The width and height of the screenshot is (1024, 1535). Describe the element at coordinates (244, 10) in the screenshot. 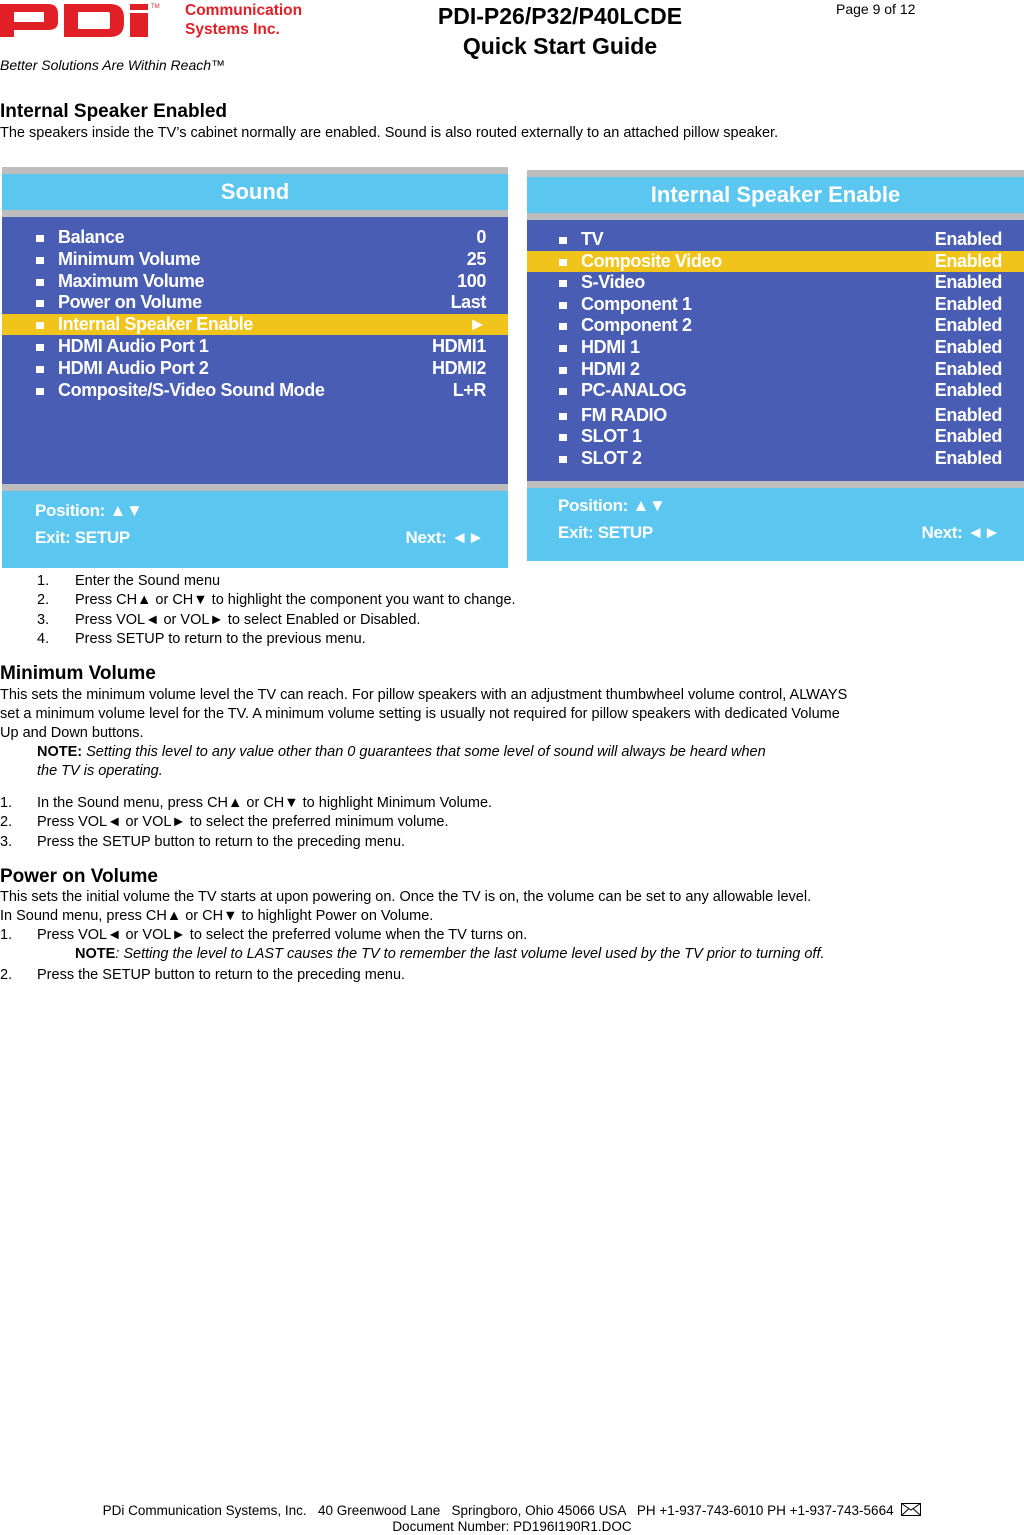

I see `company-line-1: Communication` at that location.